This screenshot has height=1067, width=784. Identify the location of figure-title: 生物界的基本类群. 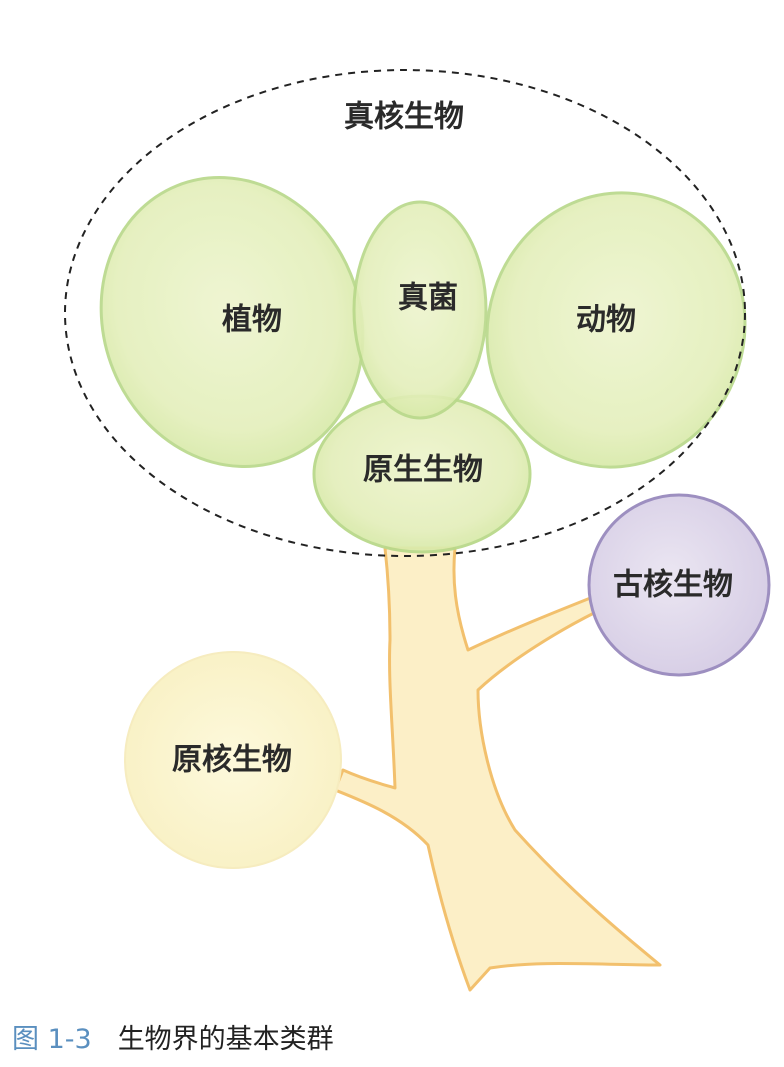
(225, 1039).